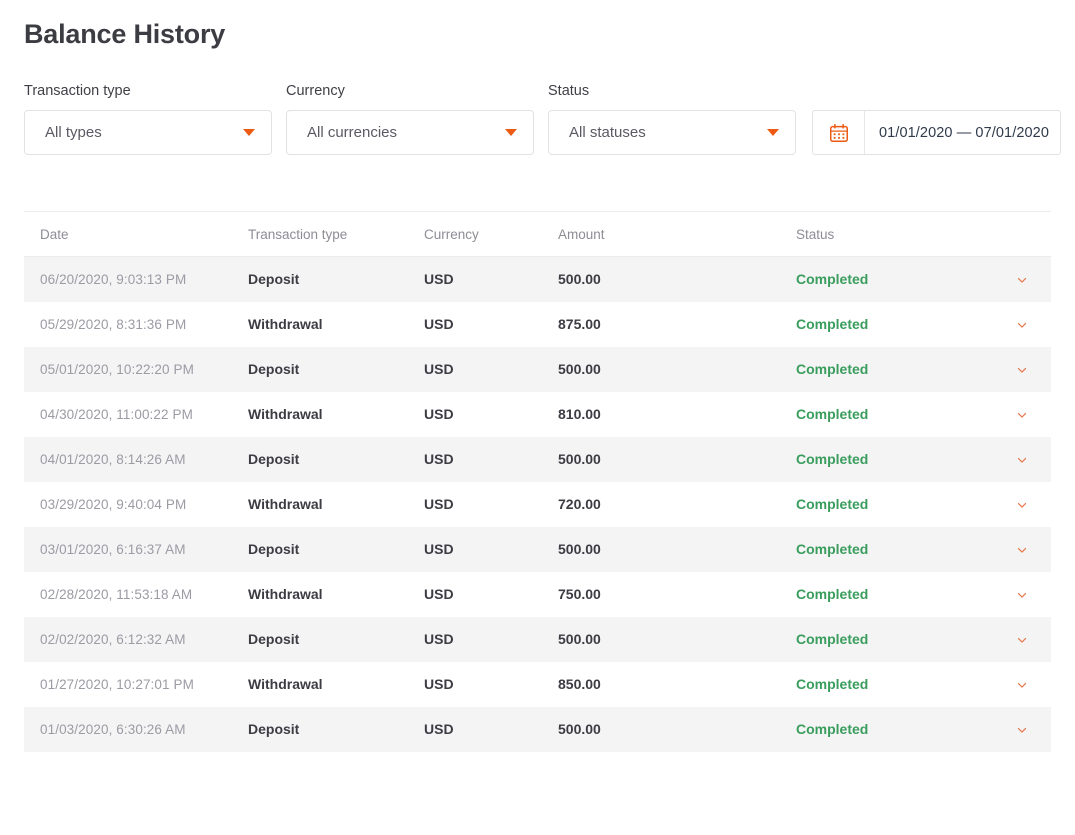 The image size is (1075, 835). What do you see at coordinates (113, 729) in the screenshot?
I see `cell-date: 01/03/2020, 6:30:26 AM` at bounding box center [113, 729].